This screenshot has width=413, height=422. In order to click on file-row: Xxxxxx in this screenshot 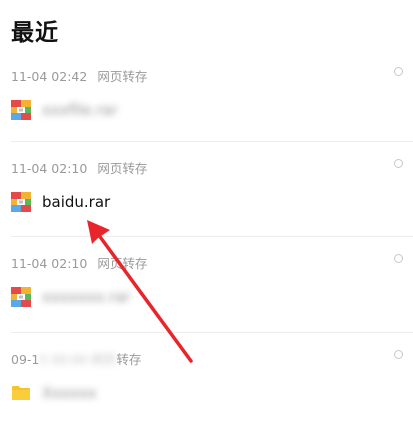, I will do `click(54, 393)`.